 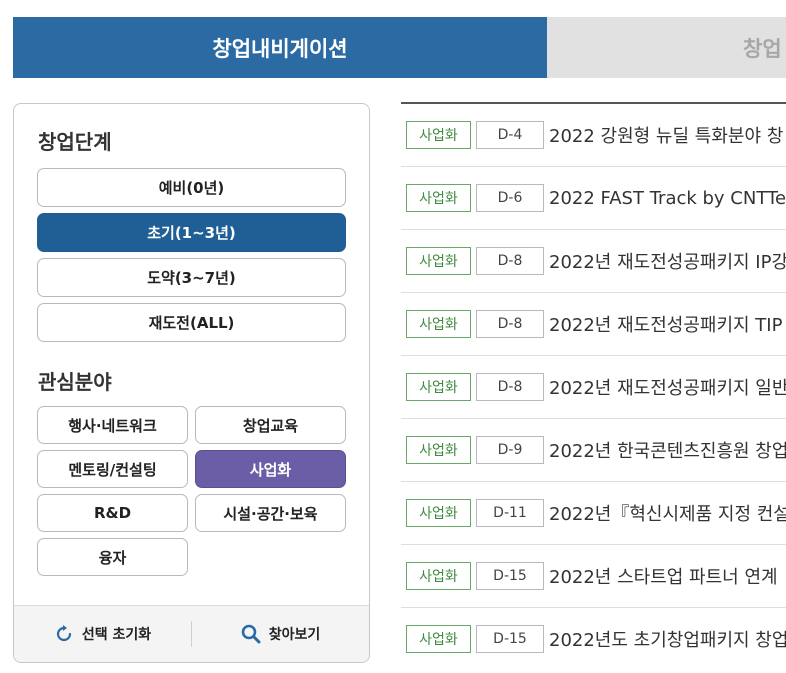 I want to click on list-item: 사업화 D-15 2022년 스타트업 파트너 연계, so click(x=593, y=576).